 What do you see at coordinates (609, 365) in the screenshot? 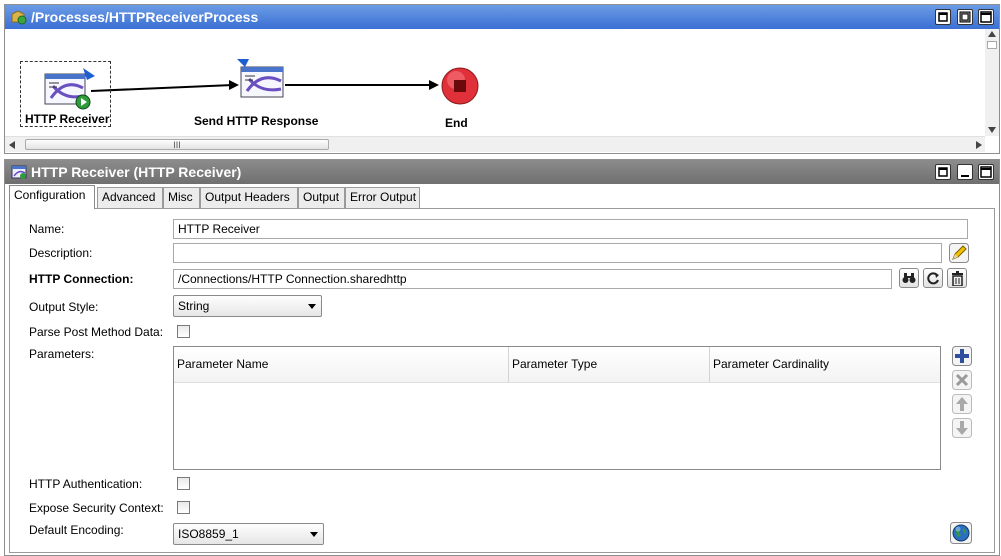
I see `column-header: Parameter Type` at bounding box center [609, 365].